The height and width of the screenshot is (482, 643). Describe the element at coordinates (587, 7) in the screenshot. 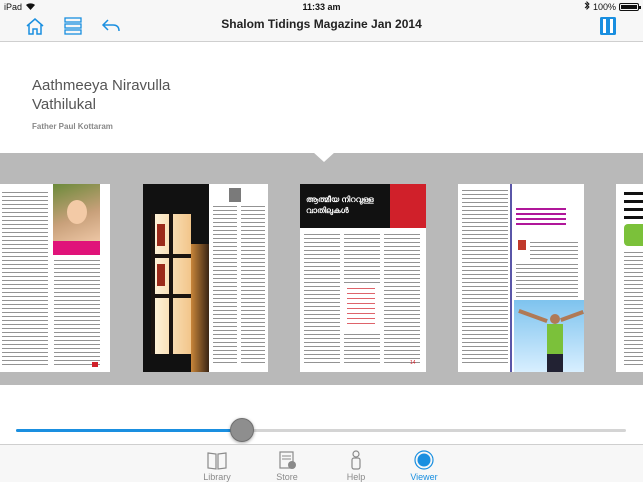

I see `bluetooth-icon` at that location.